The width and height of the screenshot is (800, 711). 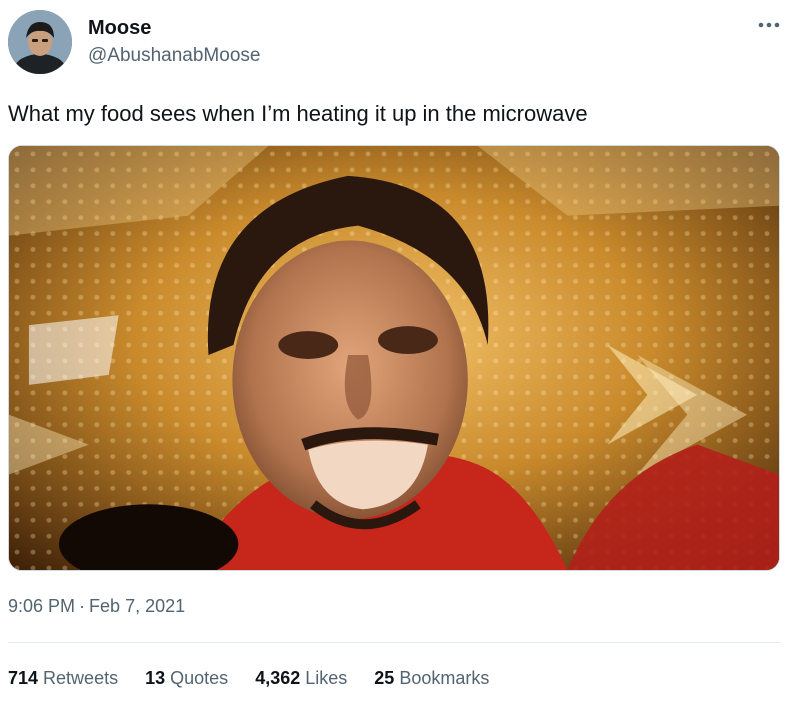 What do you see at coordinates (174, 42) in the screenshot?
I see `user-names: Moose @AbushanabMoose` at bounding box center [174, 42].